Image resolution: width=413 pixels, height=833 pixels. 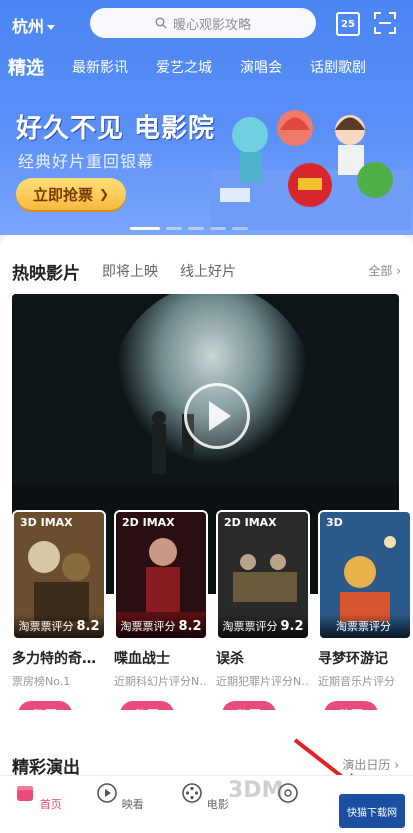 What do you see at coordinates (217, 416) in the screenshot?
I see `play-icon` at bounding box center [217, 416].